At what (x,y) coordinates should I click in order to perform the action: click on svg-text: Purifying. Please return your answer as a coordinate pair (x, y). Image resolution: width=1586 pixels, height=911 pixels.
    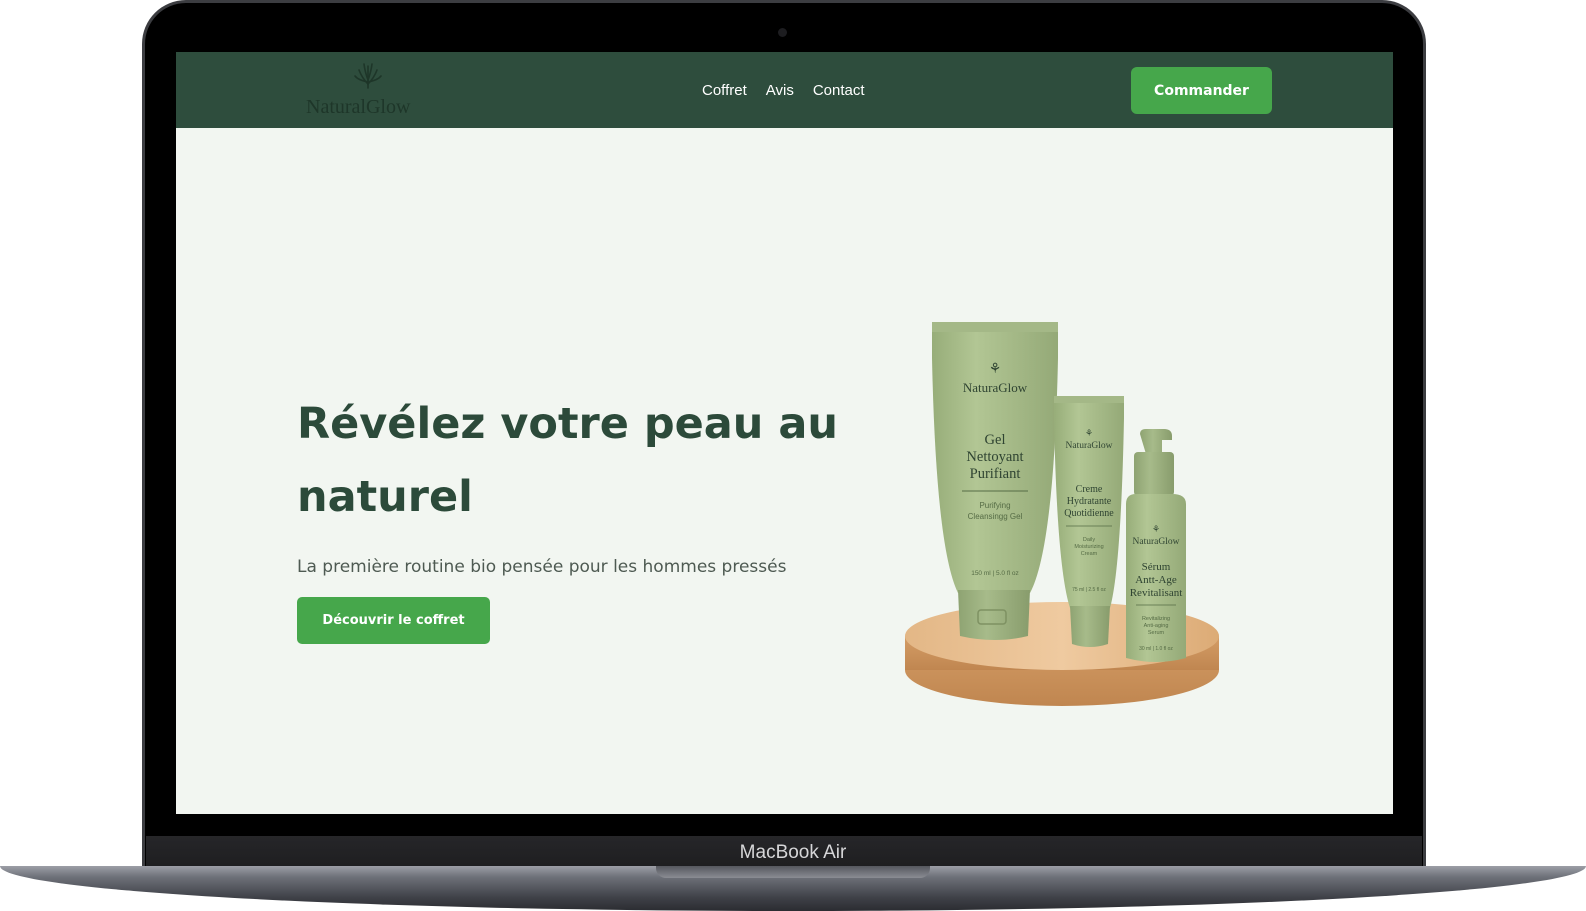
    Looking at the image, I should click on (994, 505).